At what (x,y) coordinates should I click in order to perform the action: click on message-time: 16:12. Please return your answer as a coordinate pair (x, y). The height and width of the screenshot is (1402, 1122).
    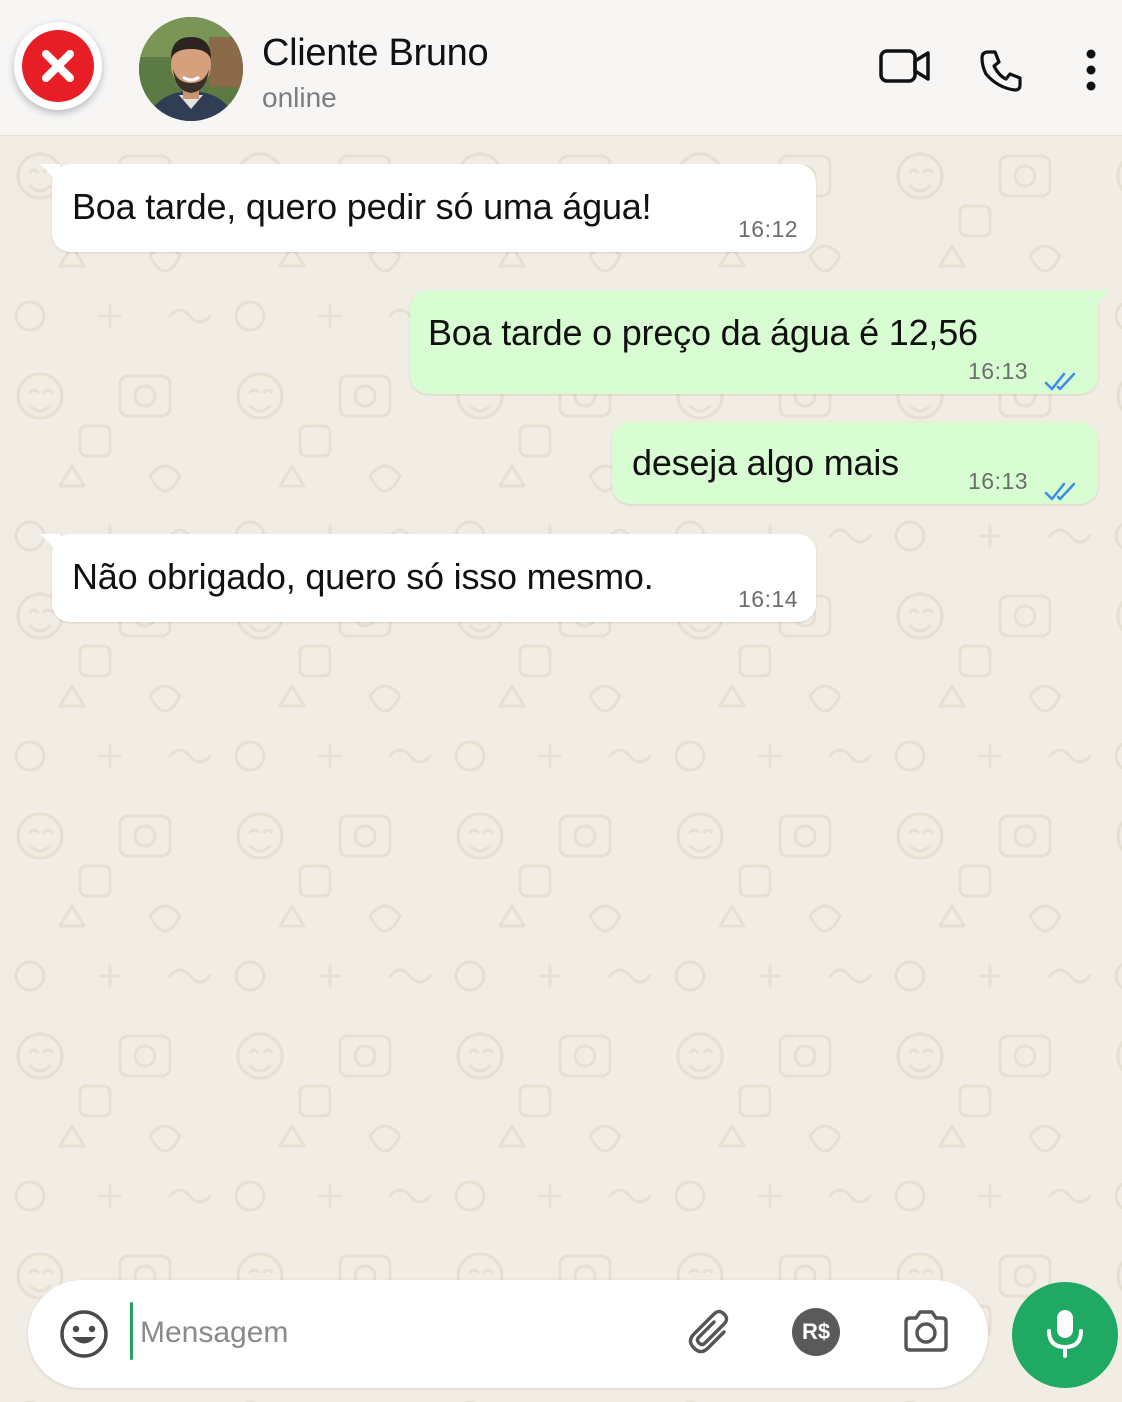
    Looking at the image, I should click on (768, 229).